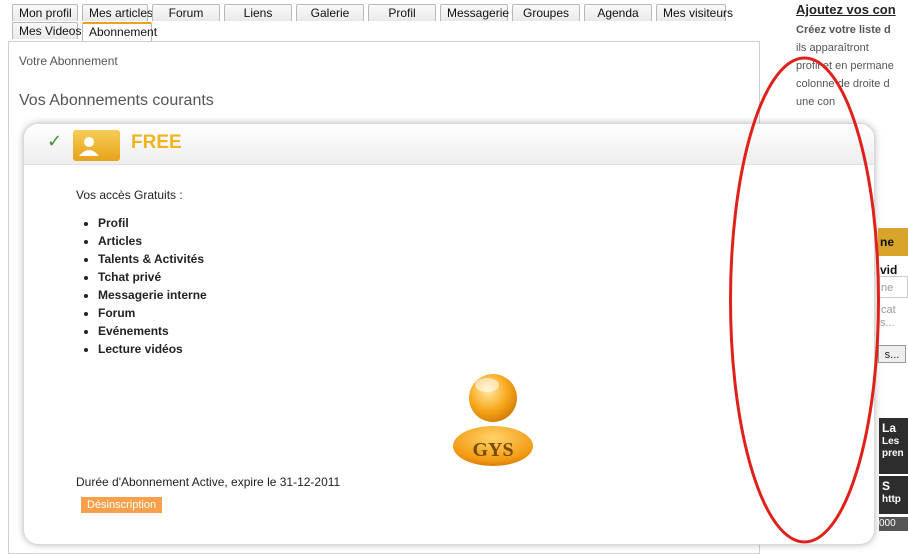 Image resolution: width=908 pixels, height=554 pixels. Describe the element at coordinates (402, 12) in the screenshot. I see `tab-profil: Profil` at that location.